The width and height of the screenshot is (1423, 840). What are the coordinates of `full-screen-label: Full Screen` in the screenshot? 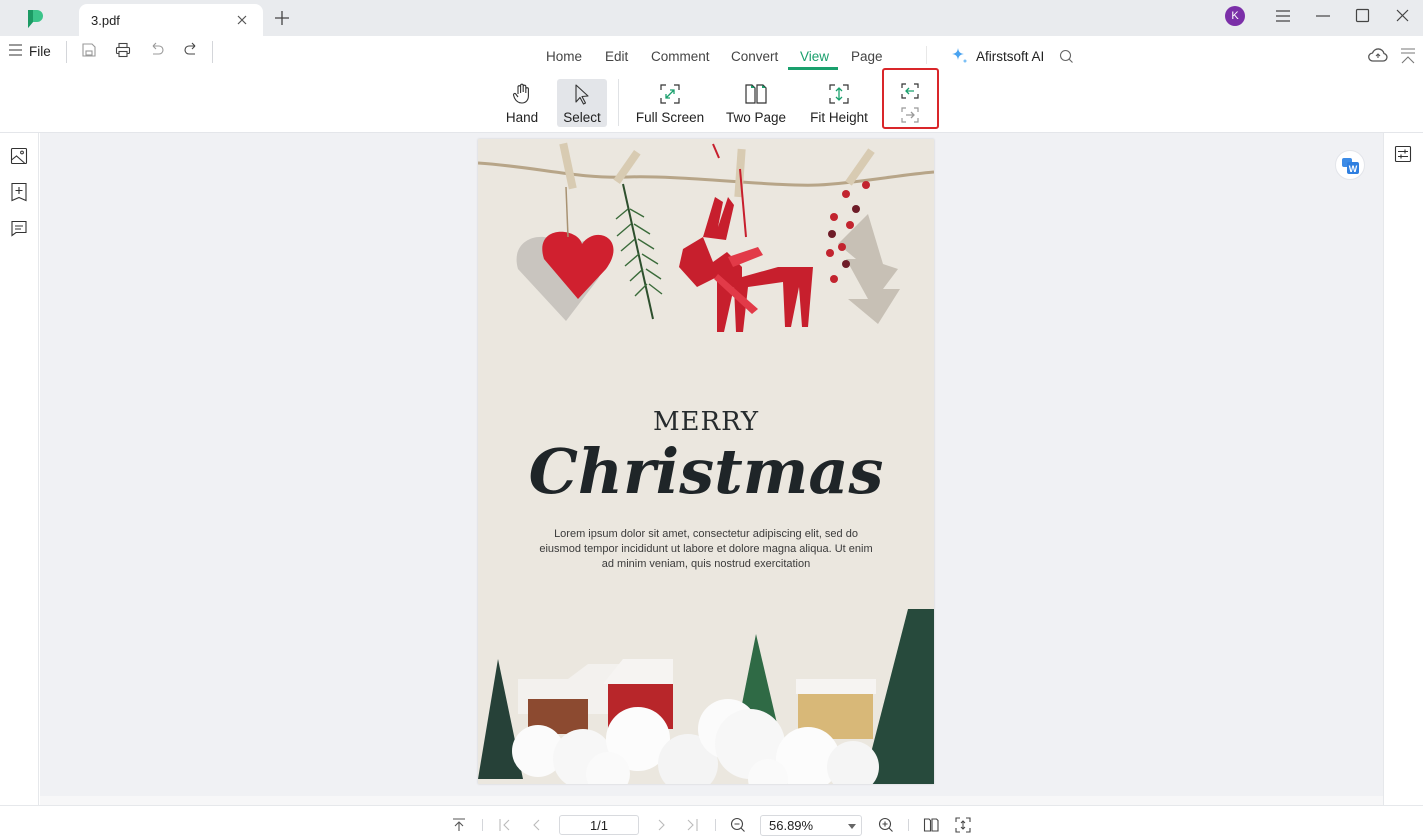 It's located at (670, 117).